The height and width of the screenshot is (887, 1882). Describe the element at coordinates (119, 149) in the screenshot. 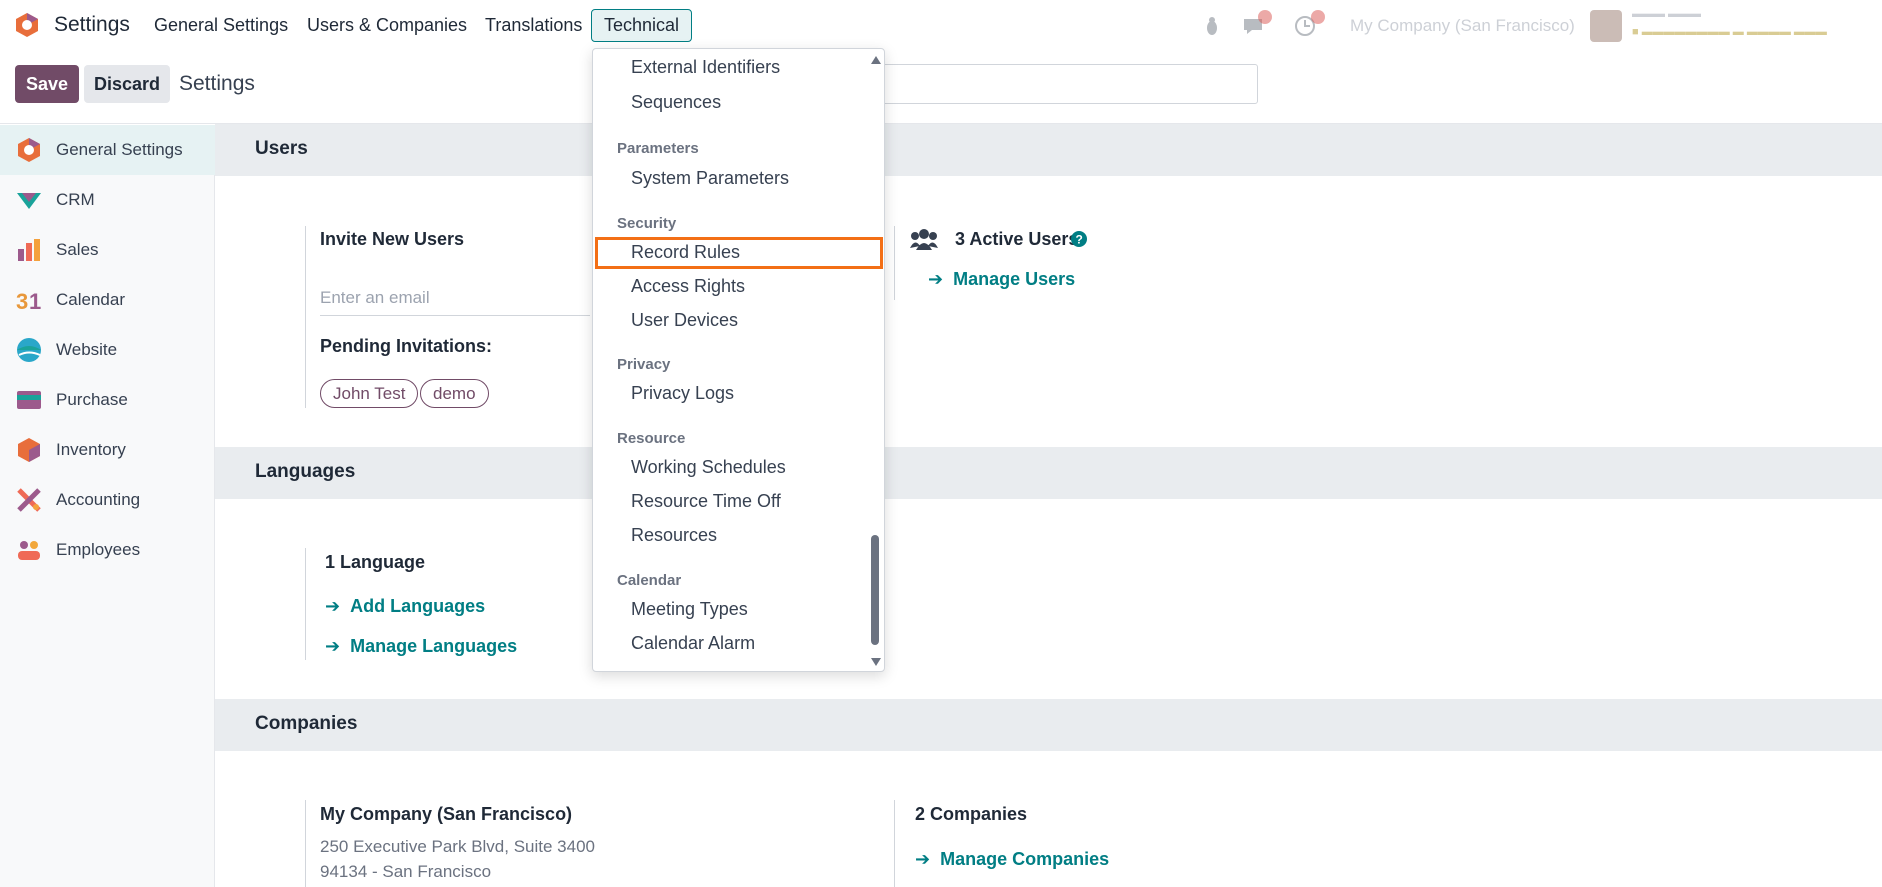

I see `sidebar-item-label: General Settings` at that location.